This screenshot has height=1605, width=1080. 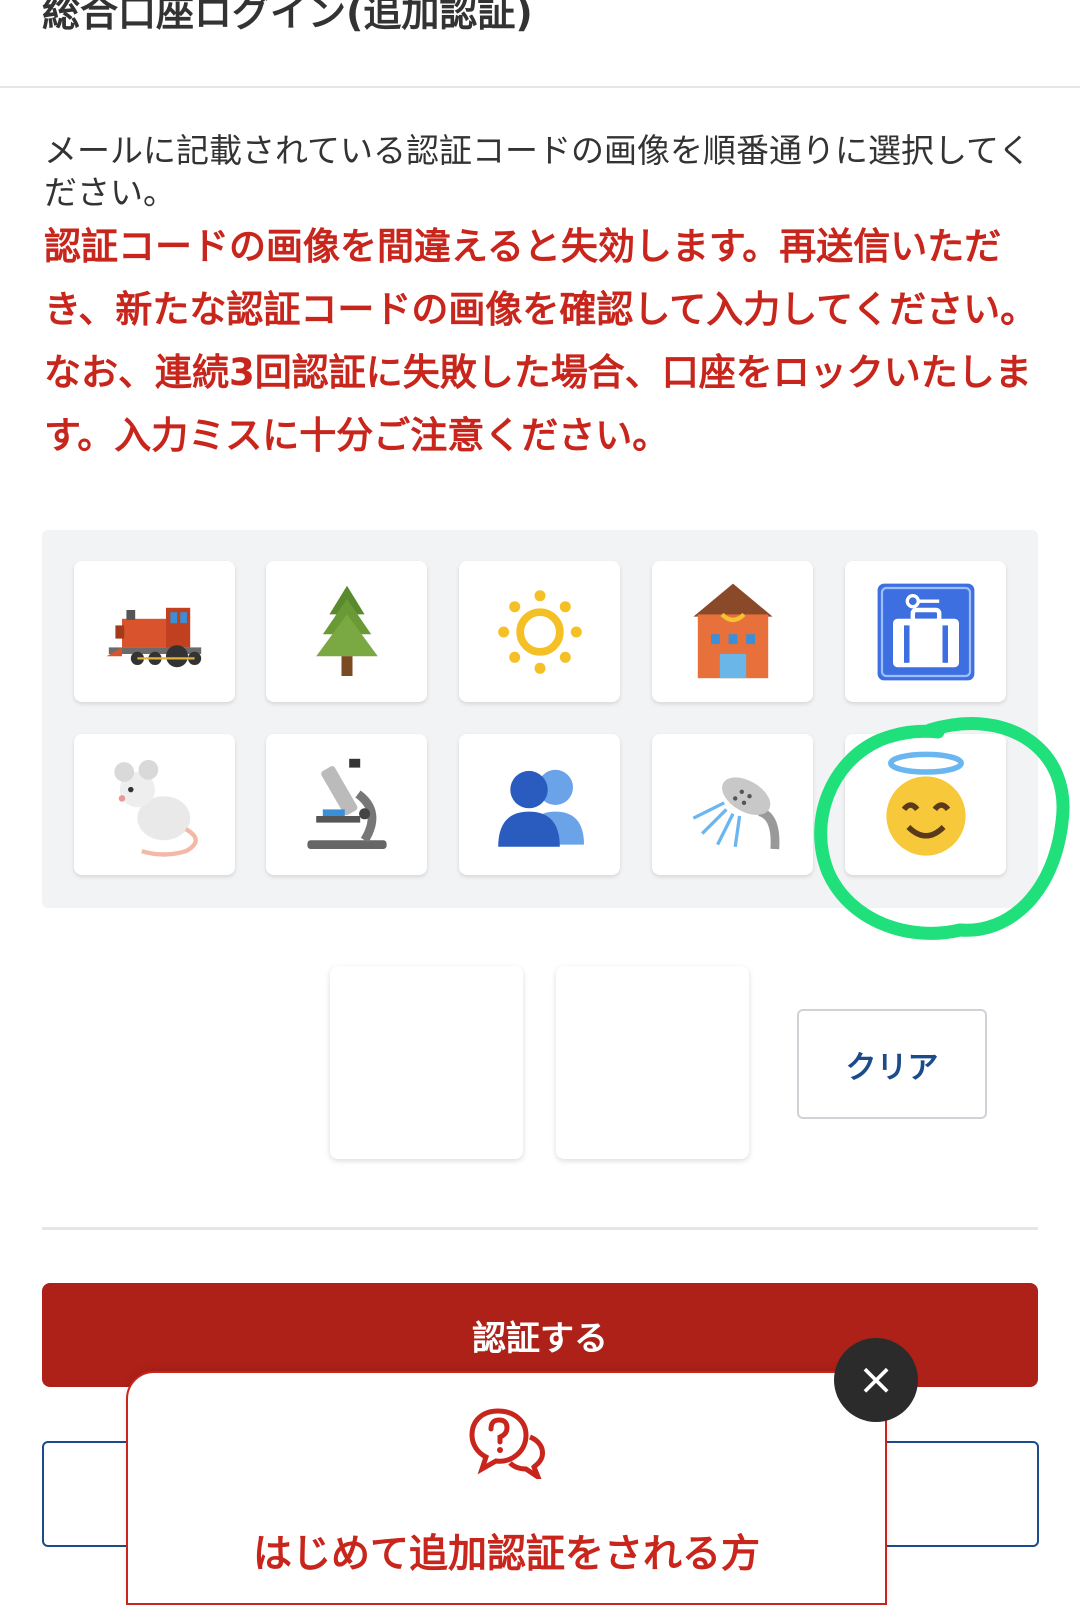 I want to click on icon-option-smiling-face-with-halo, so click(x=925, y=804).